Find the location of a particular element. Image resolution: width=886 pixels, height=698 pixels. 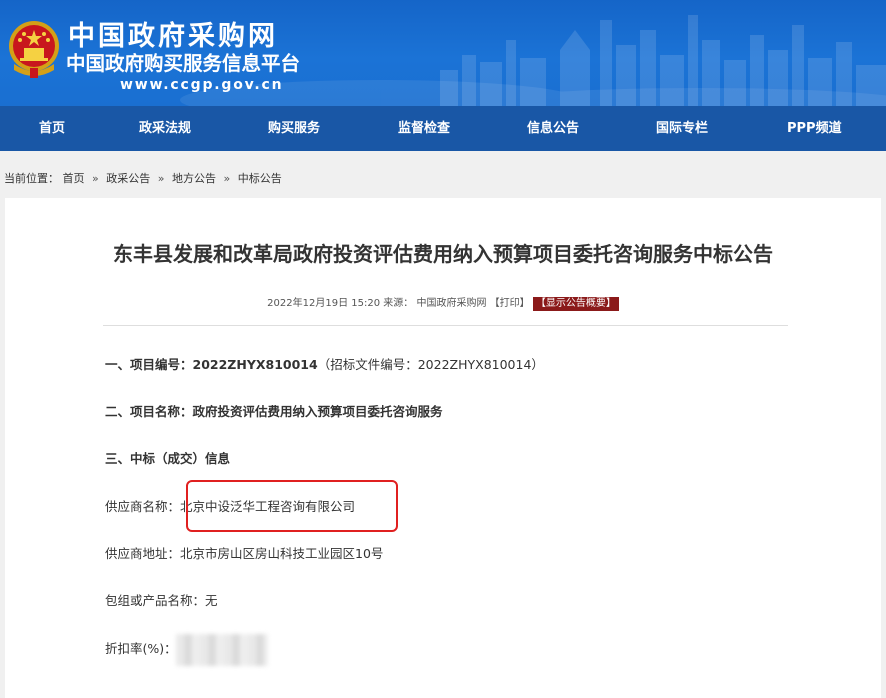

source-label: 来源： is located at coordinates (398, 303).